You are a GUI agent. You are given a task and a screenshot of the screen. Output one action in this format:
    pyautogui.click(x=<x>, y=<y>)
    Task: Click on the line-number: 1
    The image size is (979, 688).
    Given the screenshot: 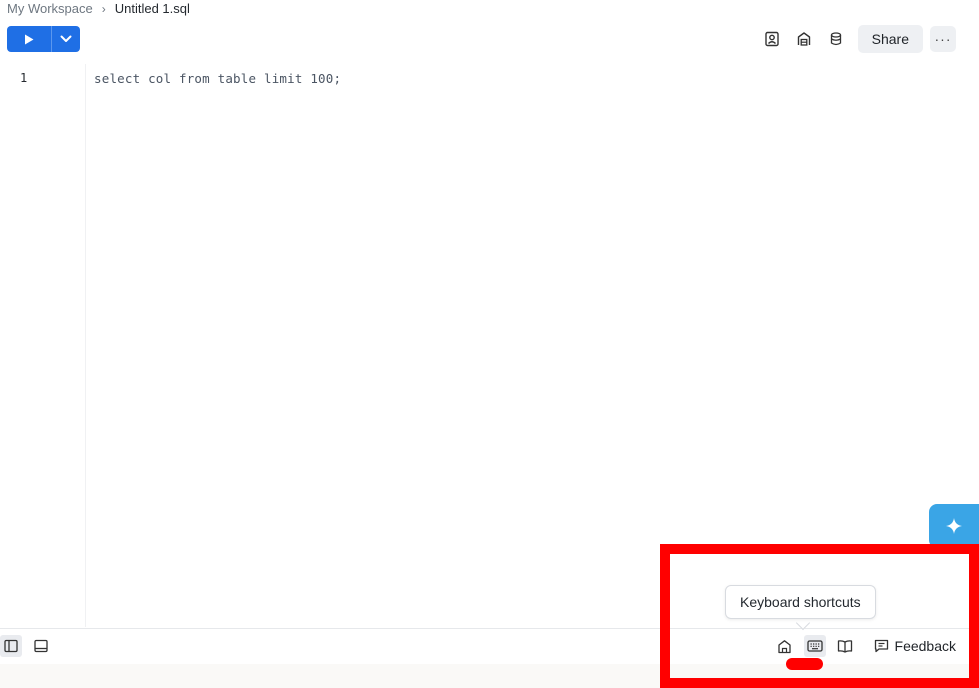 What is the action you would take?
    pyautogui.click(x=24, y=78)
    